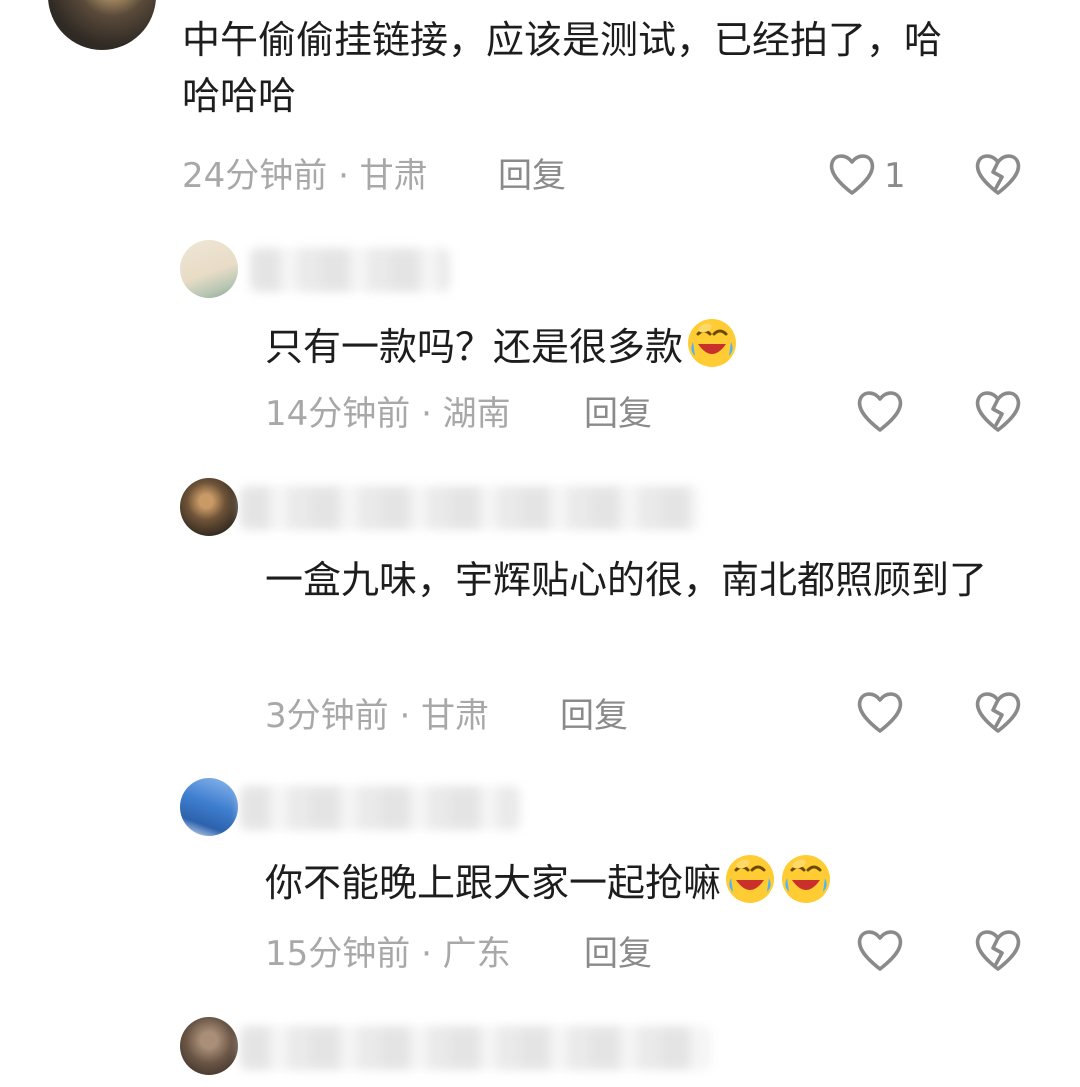  I want to click on comment-time-location: 24分钟前 · 甘肃, so click(305, 176).